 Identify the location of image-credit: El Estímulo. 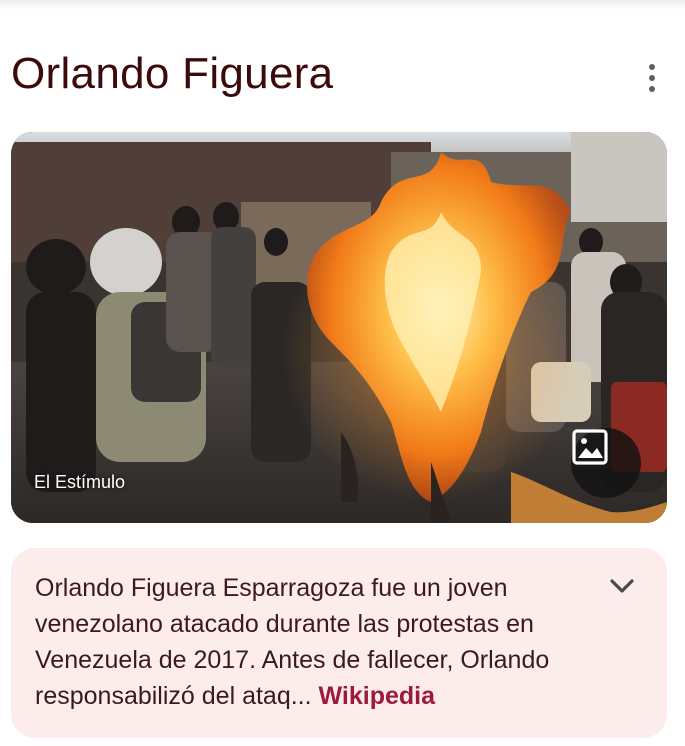
(79, 482).